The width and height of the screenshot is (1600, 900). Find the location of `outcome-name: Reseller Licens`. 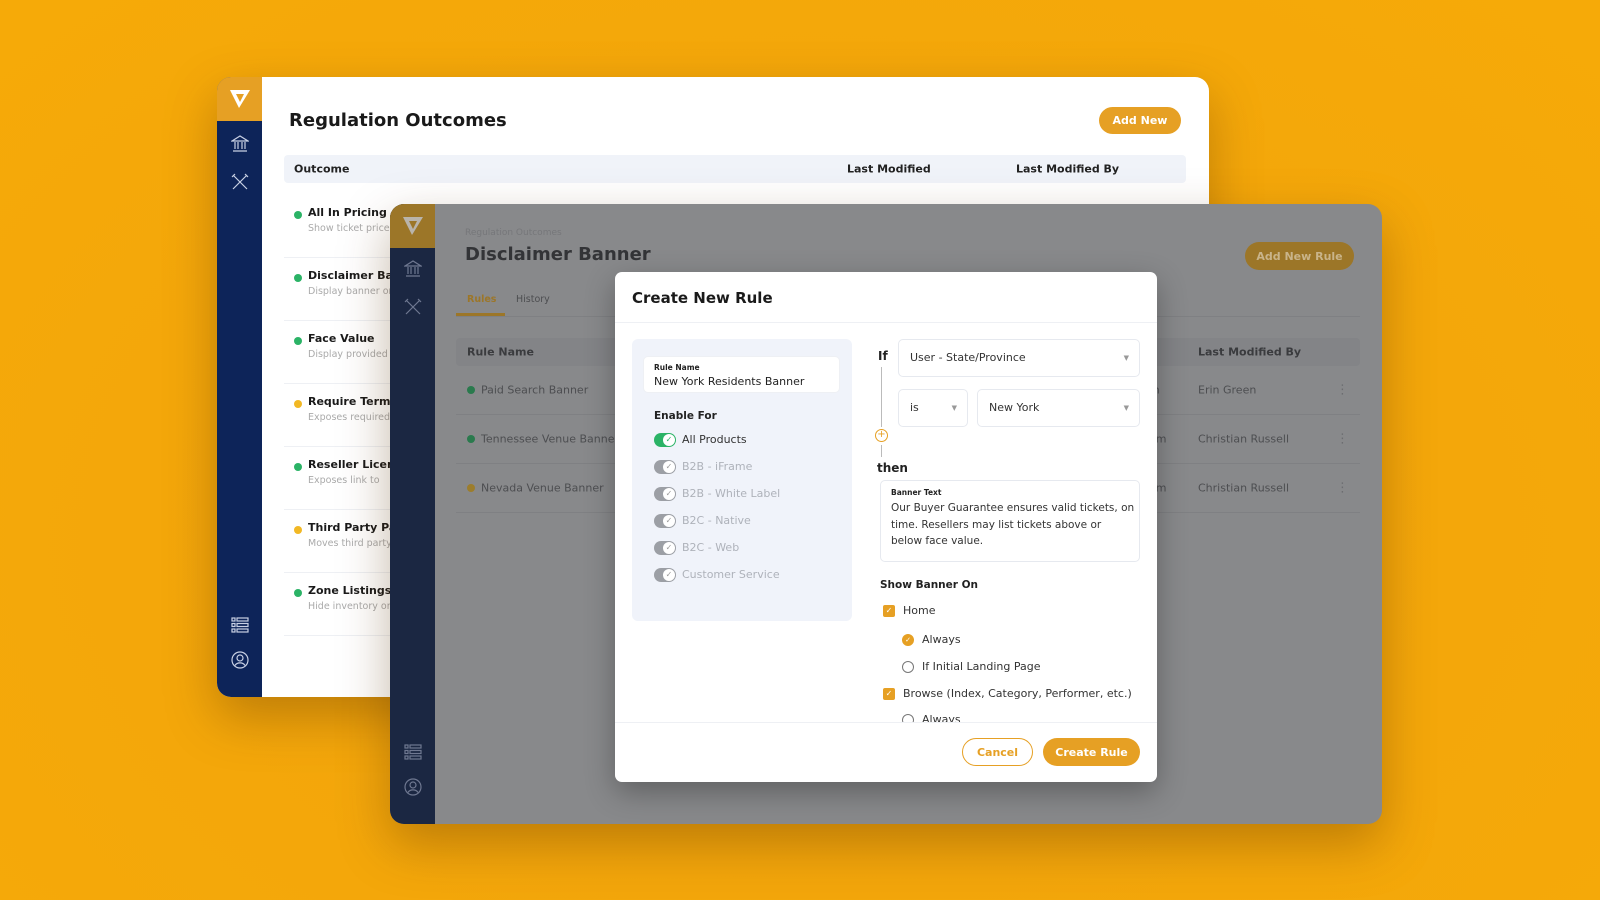

outcome-name: Reseller Licens is located at coordinates (355, 464).